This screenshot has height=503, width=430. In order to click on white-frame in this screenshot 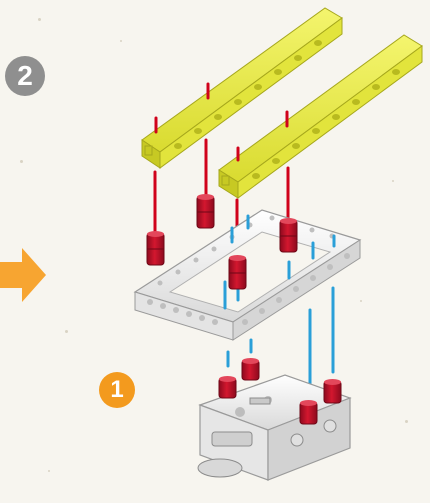, I will do `click(247, 275)`.